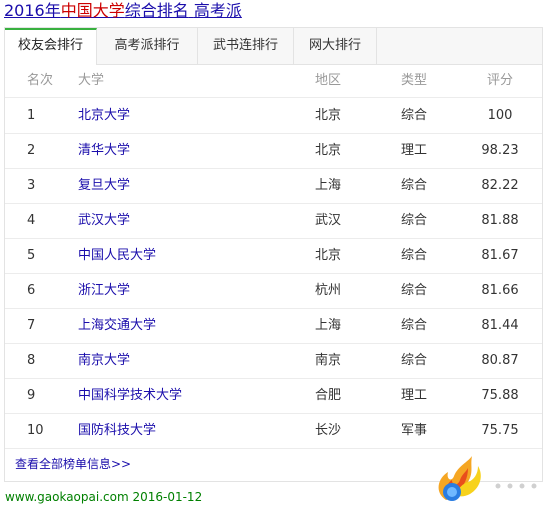  I want to click on tab-wushulian: 武书连排行, so click(246, 46).